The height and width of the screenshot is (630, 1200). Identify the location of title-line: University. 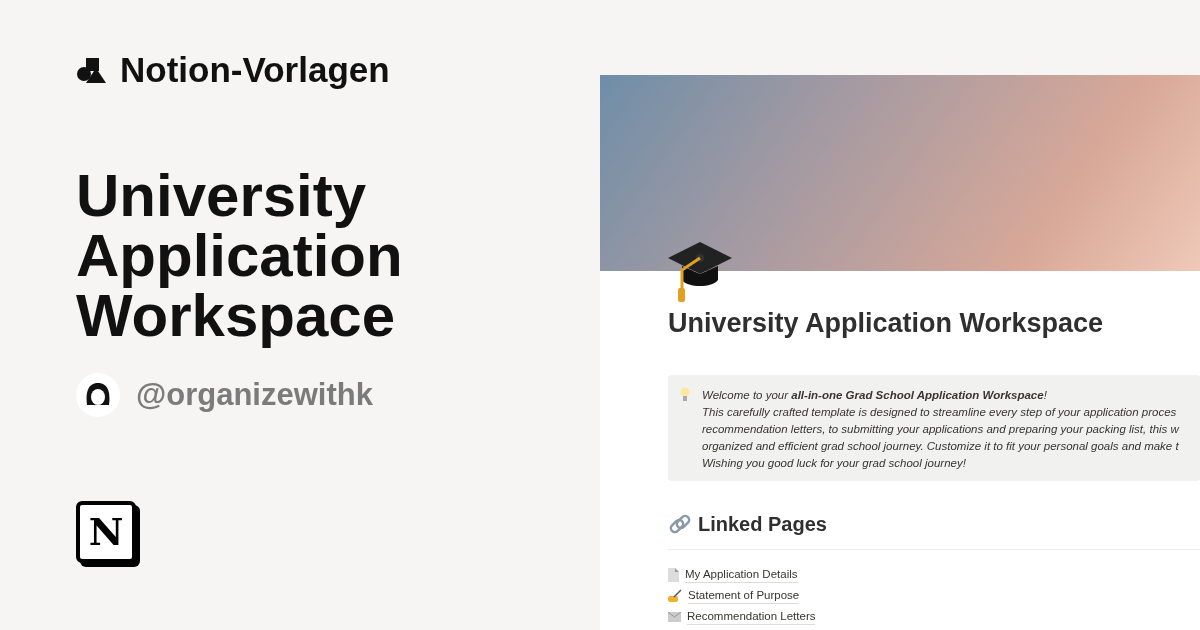
(222, 196).